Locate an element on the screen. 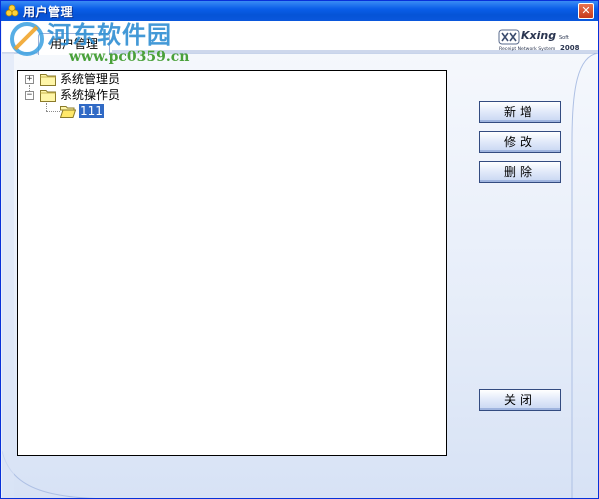 The width and height of the screenshot is (599, 499). watermark-text: 河东软件园 is located at coordinates (109, 35).